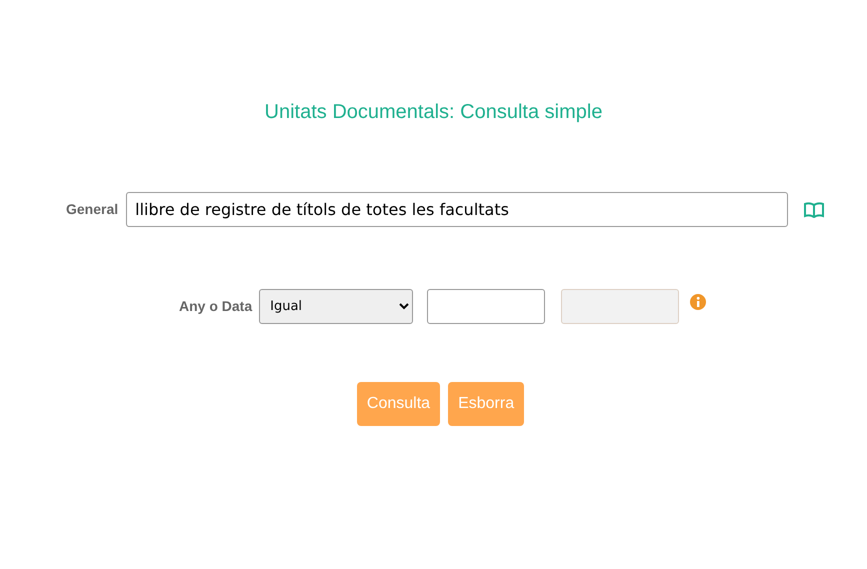  Describe the element at coordinates (486, 306) in the screenshot. I see `date-field` at that location.